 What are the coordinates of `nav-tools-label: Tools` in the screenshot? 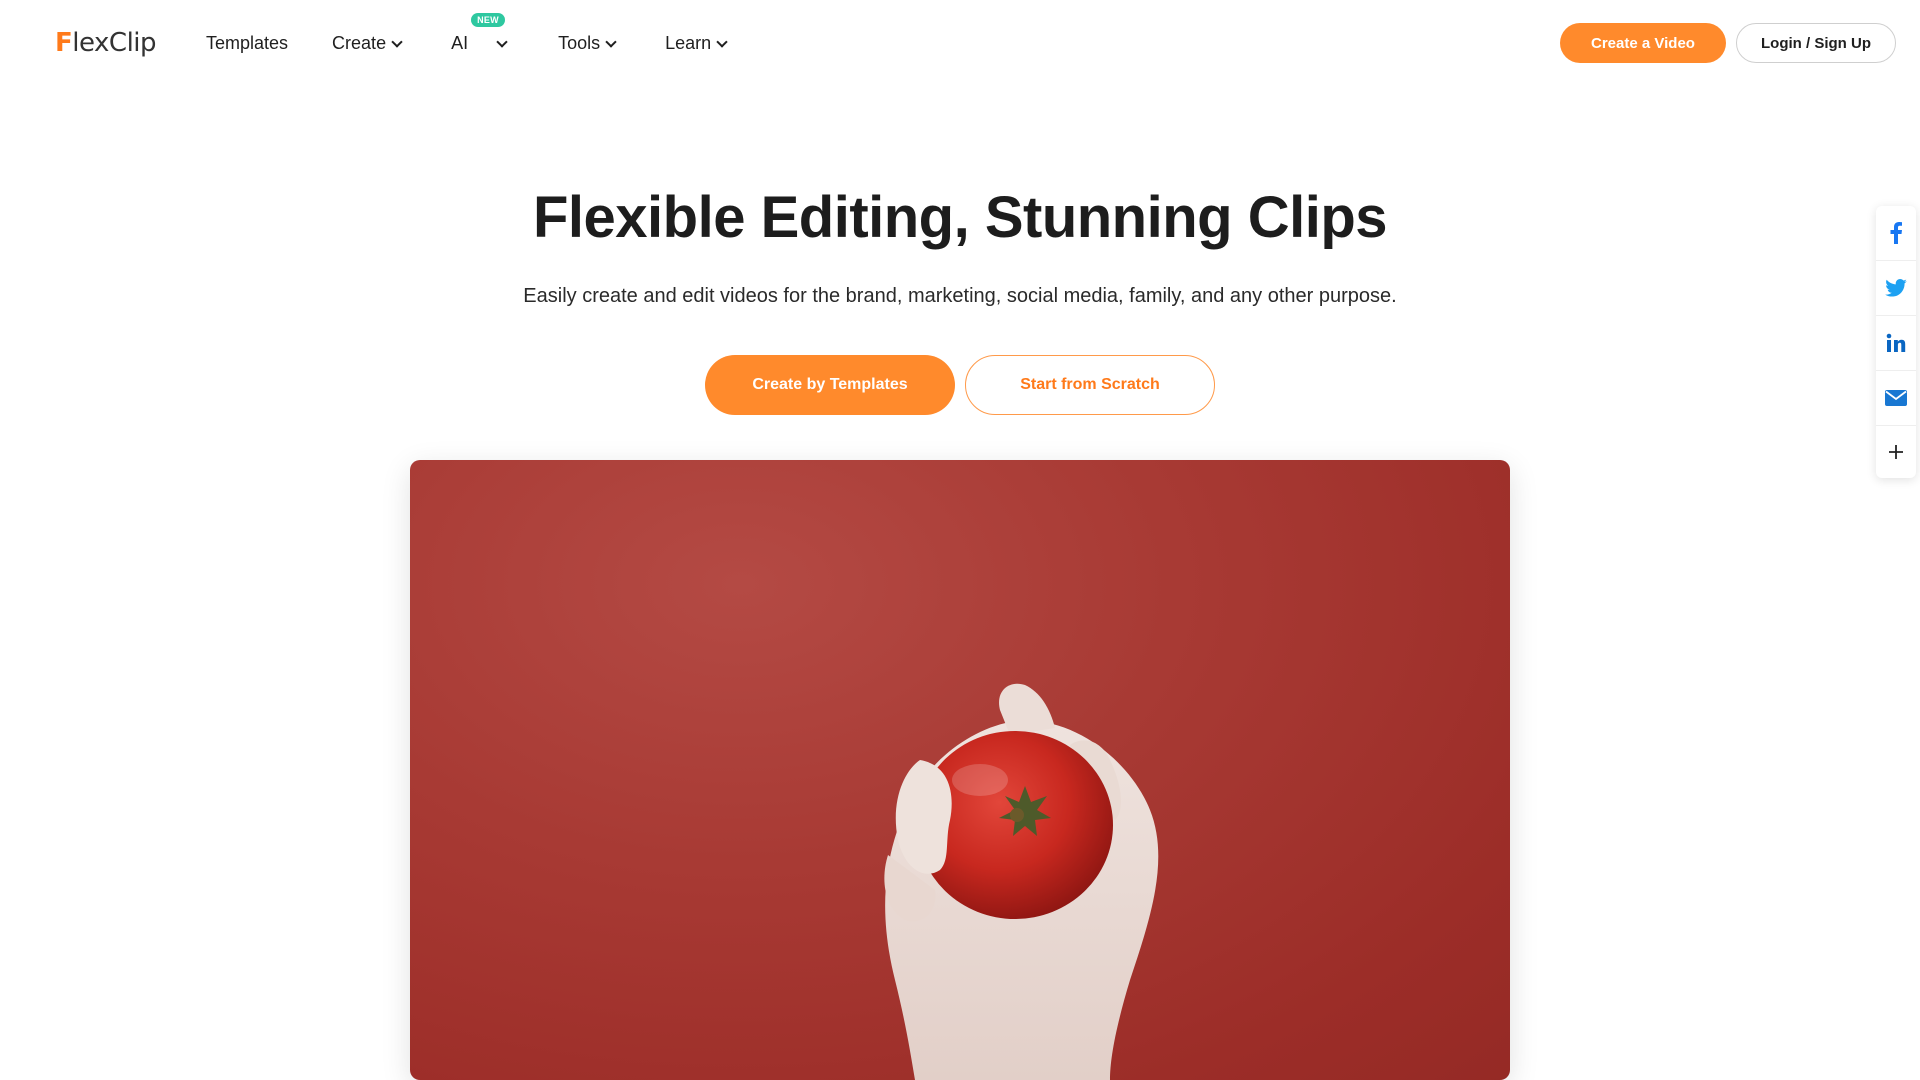 It's located at (579, 42).